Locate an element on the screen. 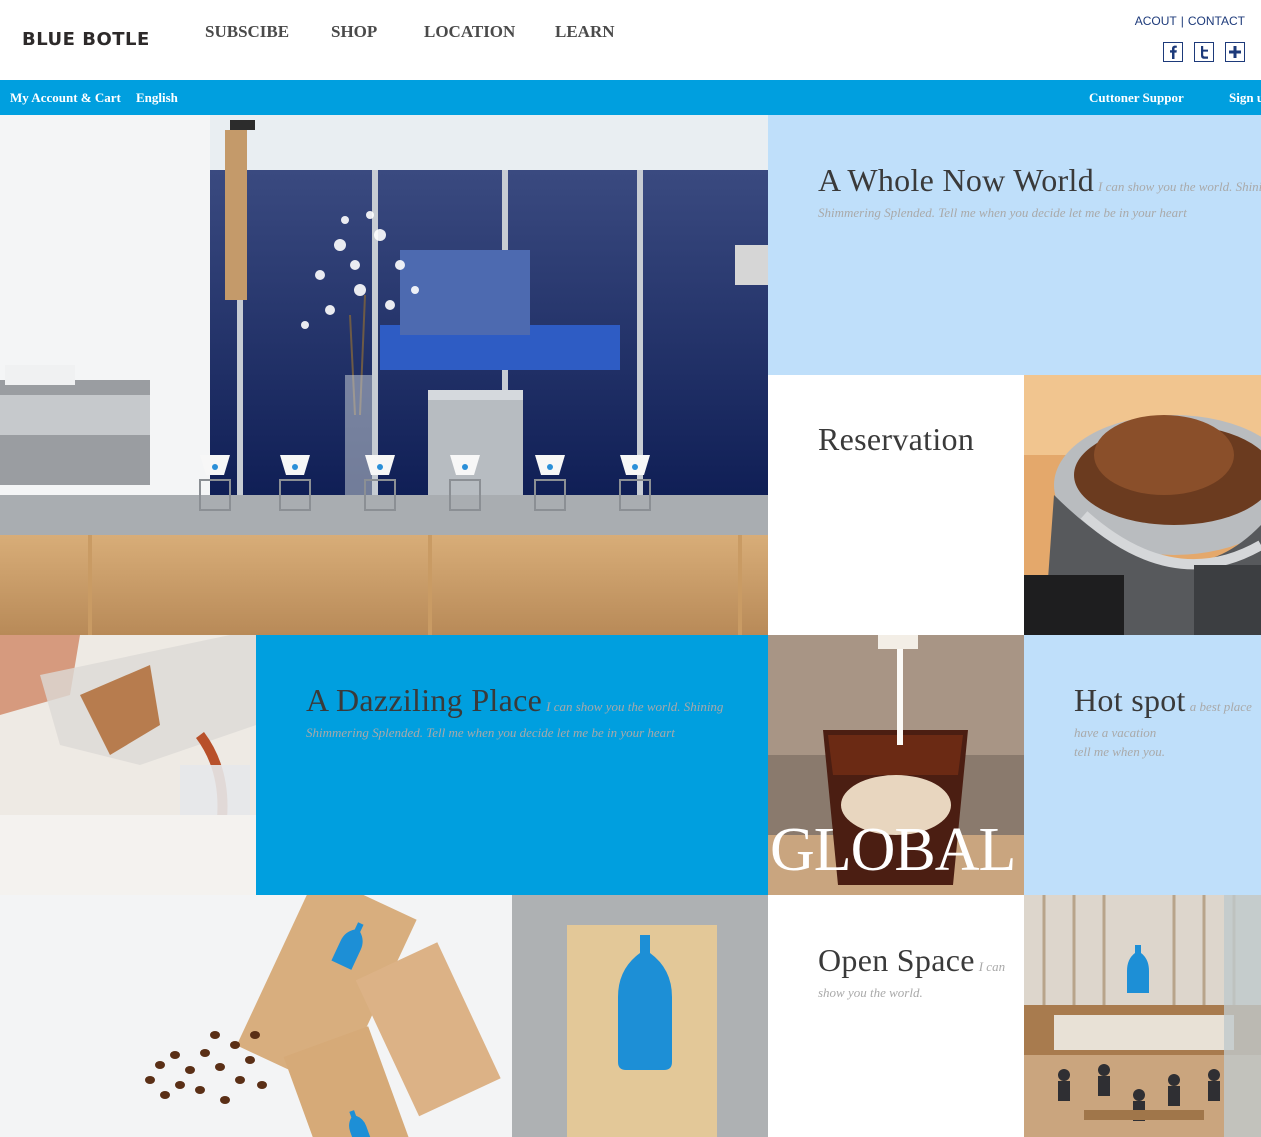  coffee-grounds-image is located at coordinates (1142, 505).